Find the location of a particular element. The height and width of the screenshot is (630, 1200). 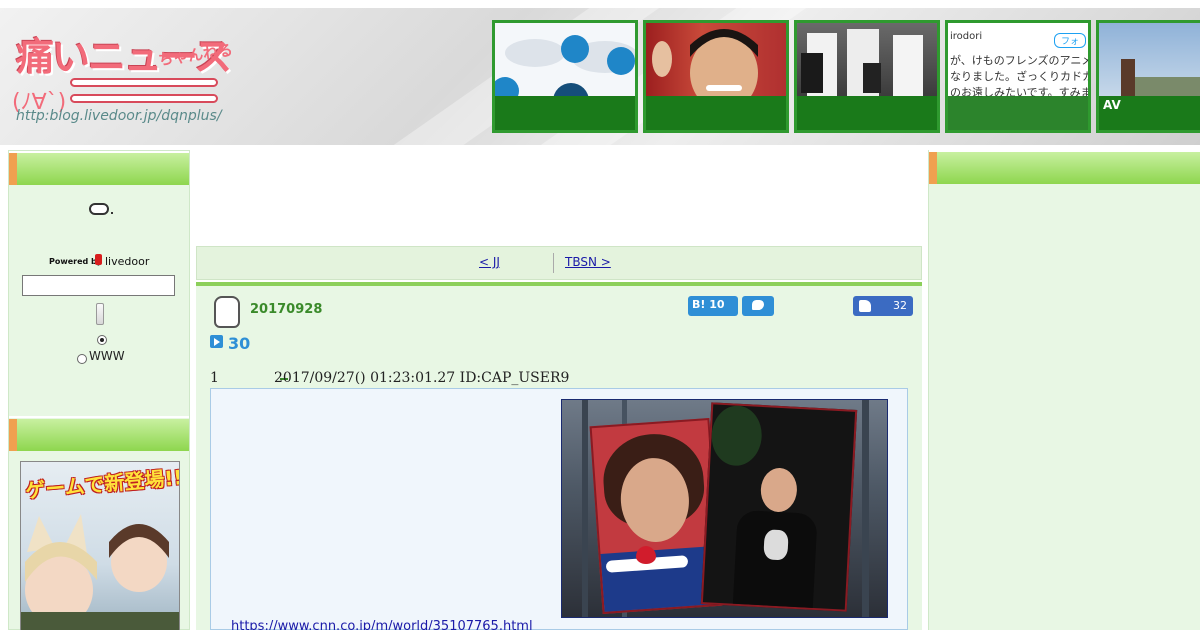

anime-characters-graphic is located at coordinates (100, 572).